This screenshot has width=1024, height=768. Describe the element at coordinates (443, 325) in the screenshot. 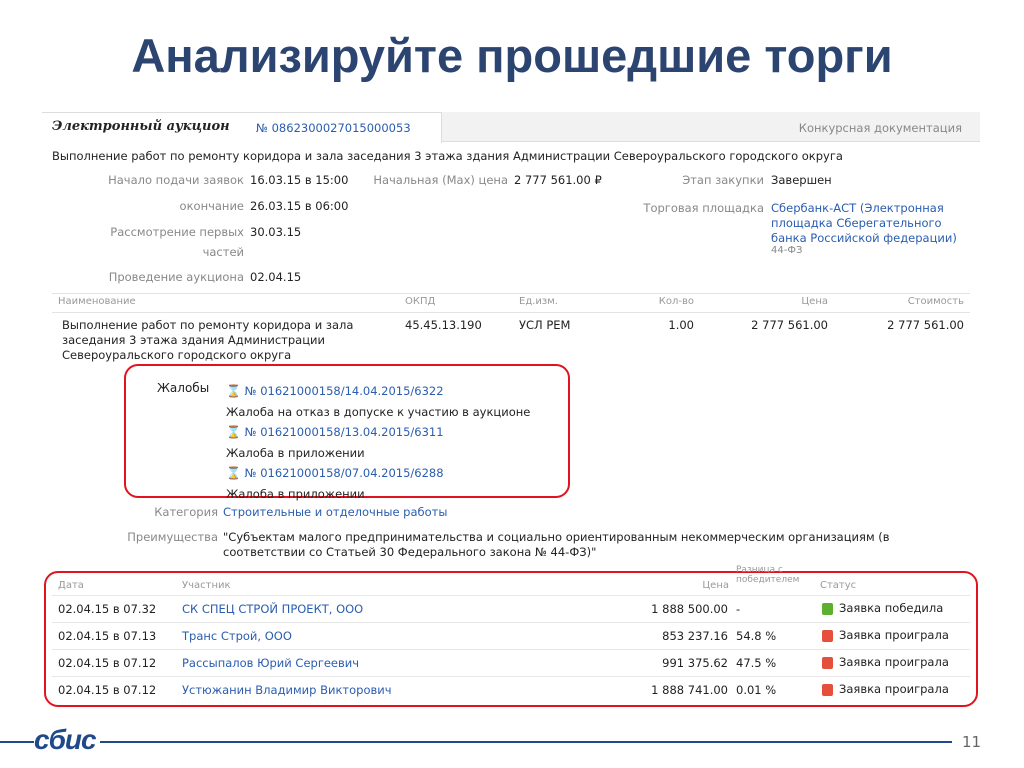

I see `item-okpd: 45.45.13.190` at that location.